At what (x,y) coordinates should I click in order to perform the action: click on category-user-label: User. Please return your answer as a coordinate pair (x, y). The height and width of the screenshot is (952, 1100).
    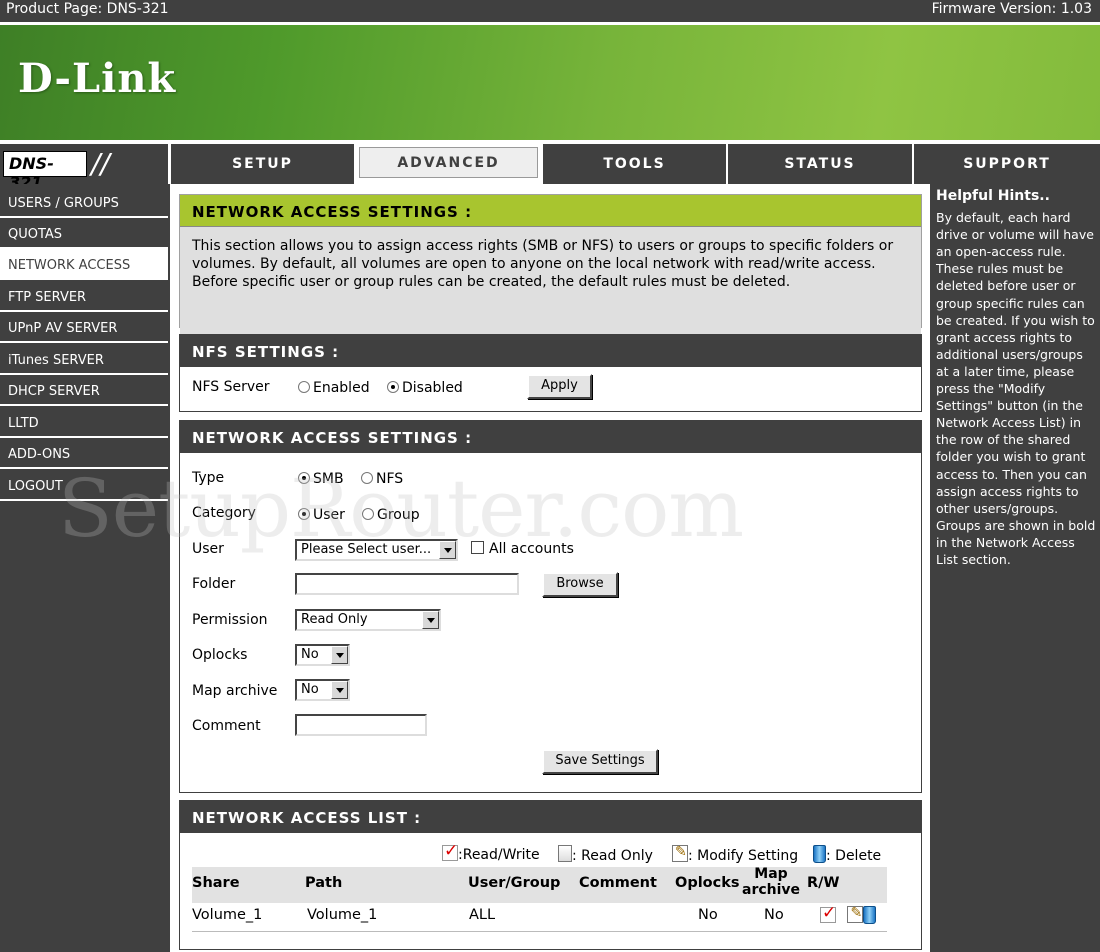
    Looking at the image, I should click on (329, 515).